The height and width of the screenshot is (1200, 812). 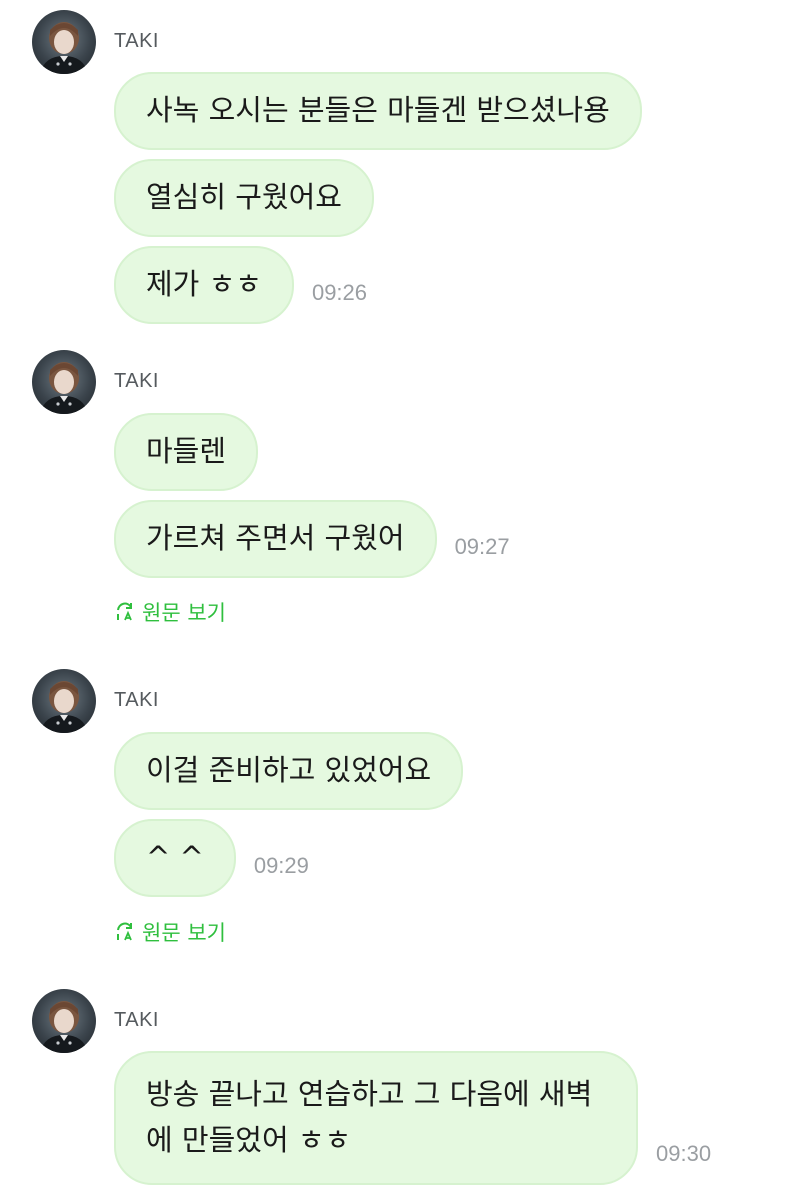 I want to click on message-row: ^ ^ 09:29, so click(x=211, y=858).